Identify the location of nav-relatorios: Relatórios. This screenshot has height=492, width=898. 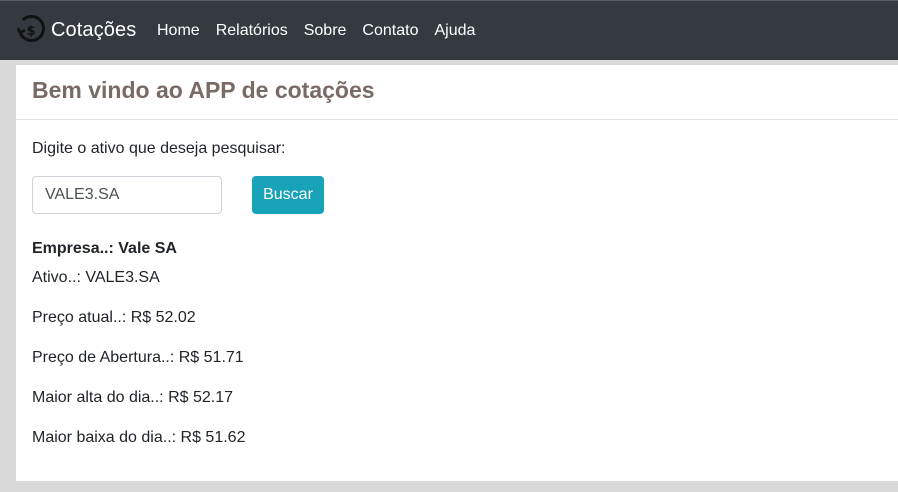
(252, 31).